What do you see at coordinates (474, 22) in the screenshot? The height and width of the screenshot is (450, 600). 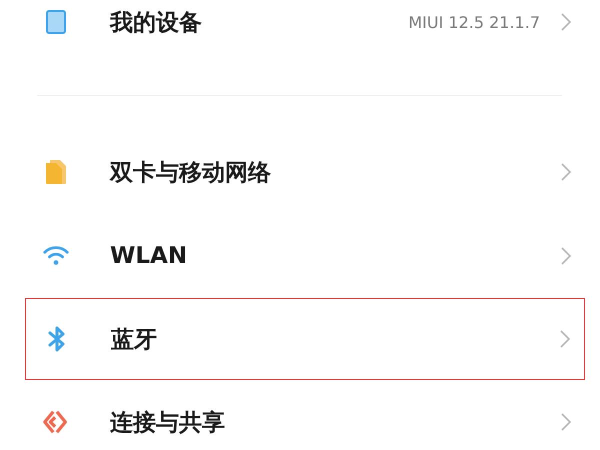 I see `version-text: MIUI 12.5 21.1.7` at bounding box center [474, 22].